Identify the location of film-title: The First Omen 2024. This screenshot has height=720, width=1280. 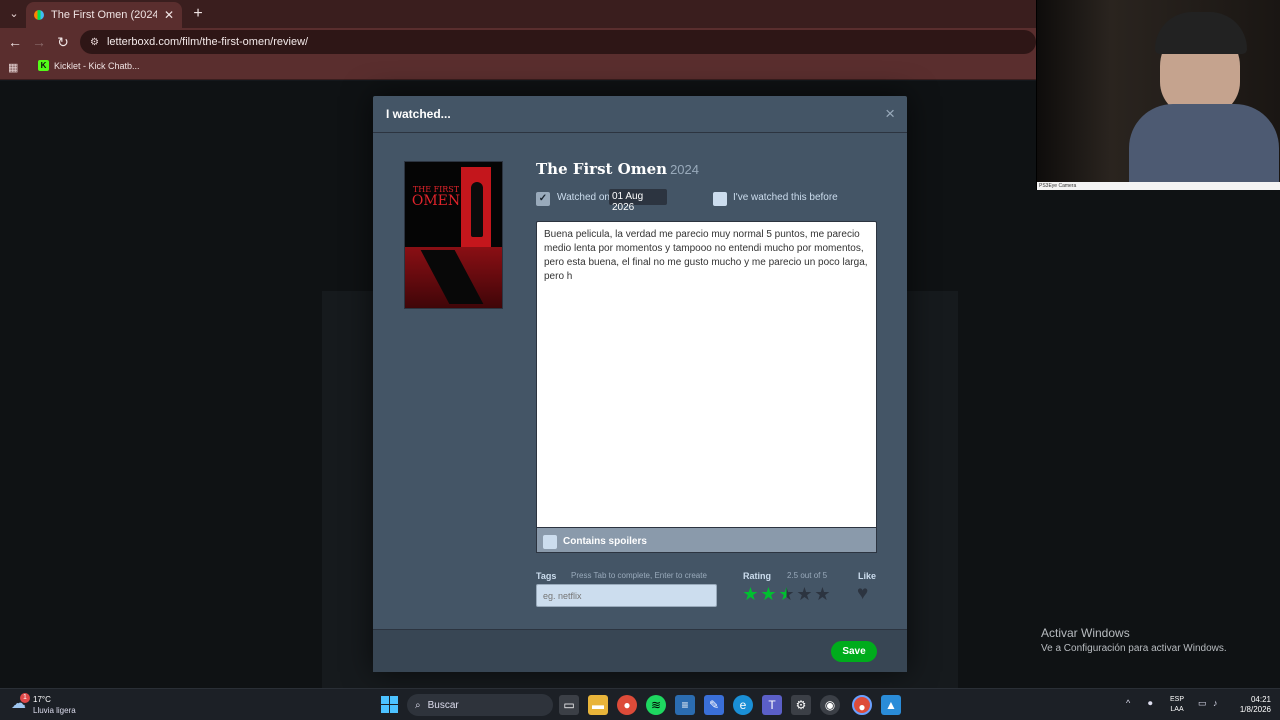
(617, 169).